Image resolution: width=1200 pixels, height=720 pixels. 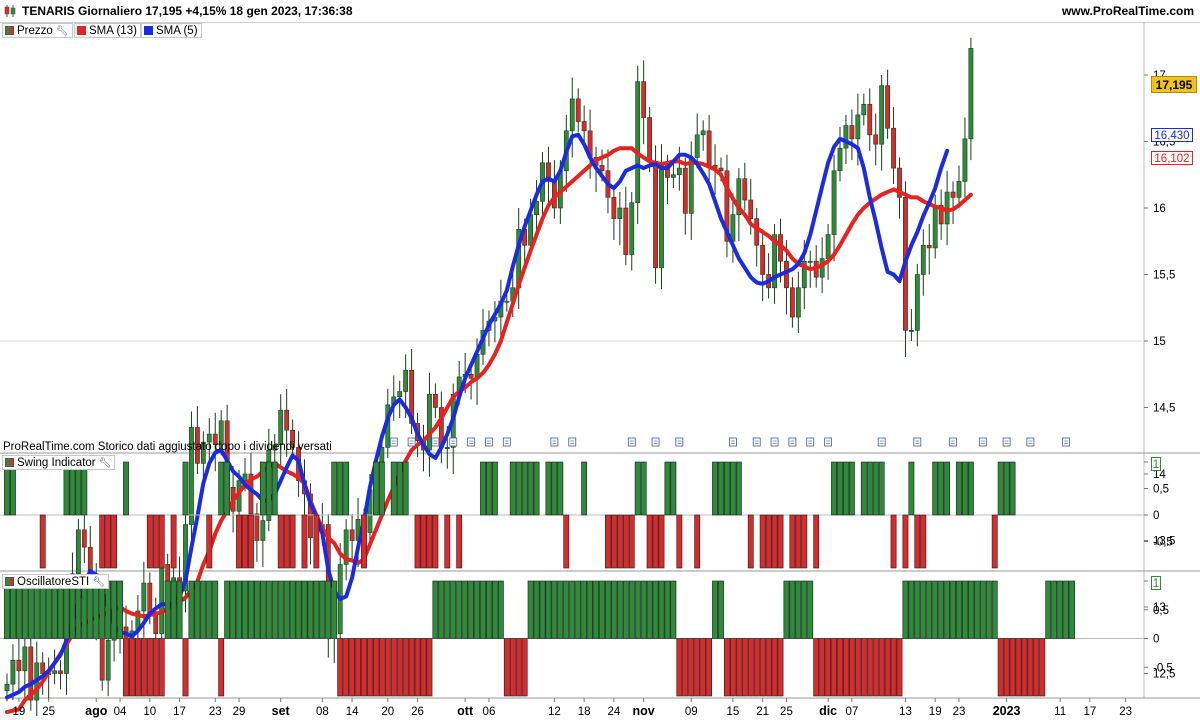 I want to click on price-swatch, so click(x=9, y=30).